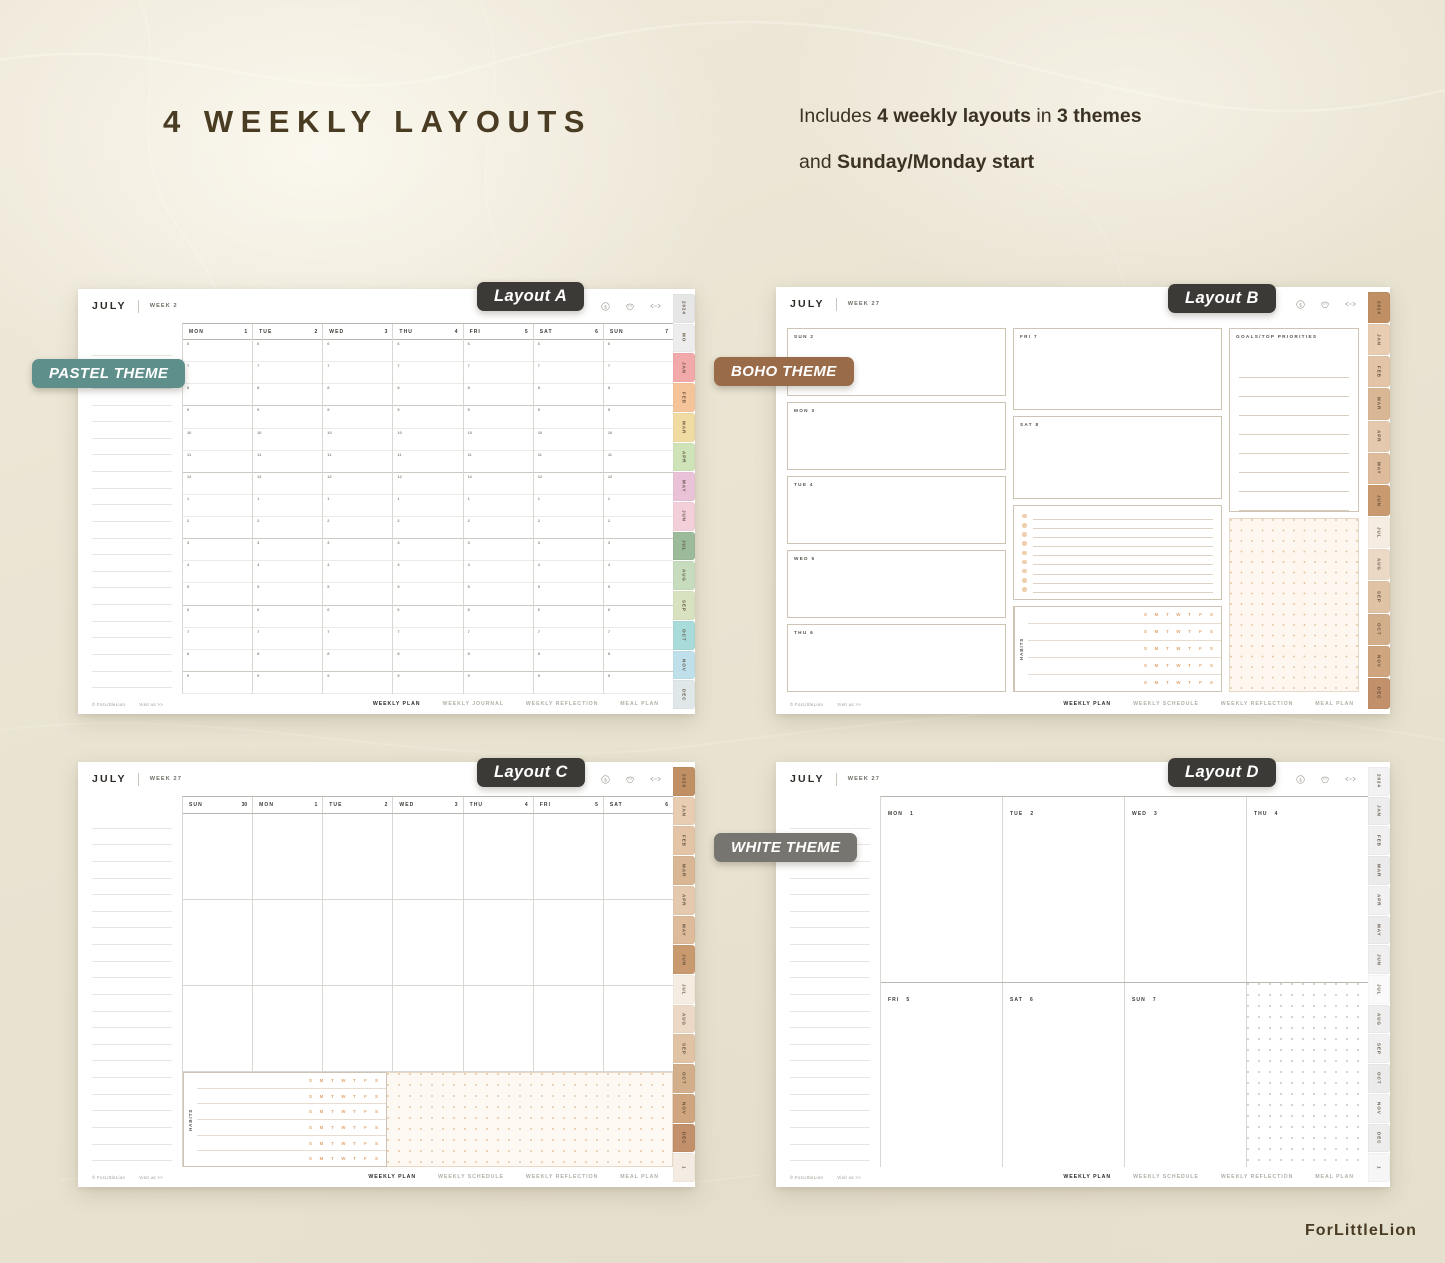  I want to click on goal-line, so click(1294, 463).